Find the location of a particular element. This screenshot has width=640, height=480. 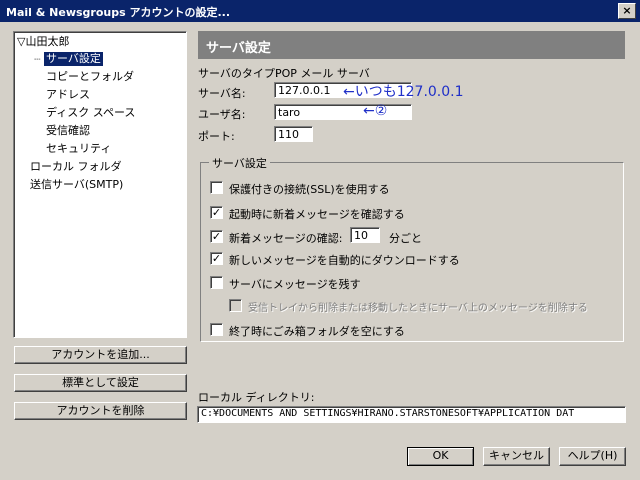

empty-trash-checkbox is located at coordinates (216, 329).